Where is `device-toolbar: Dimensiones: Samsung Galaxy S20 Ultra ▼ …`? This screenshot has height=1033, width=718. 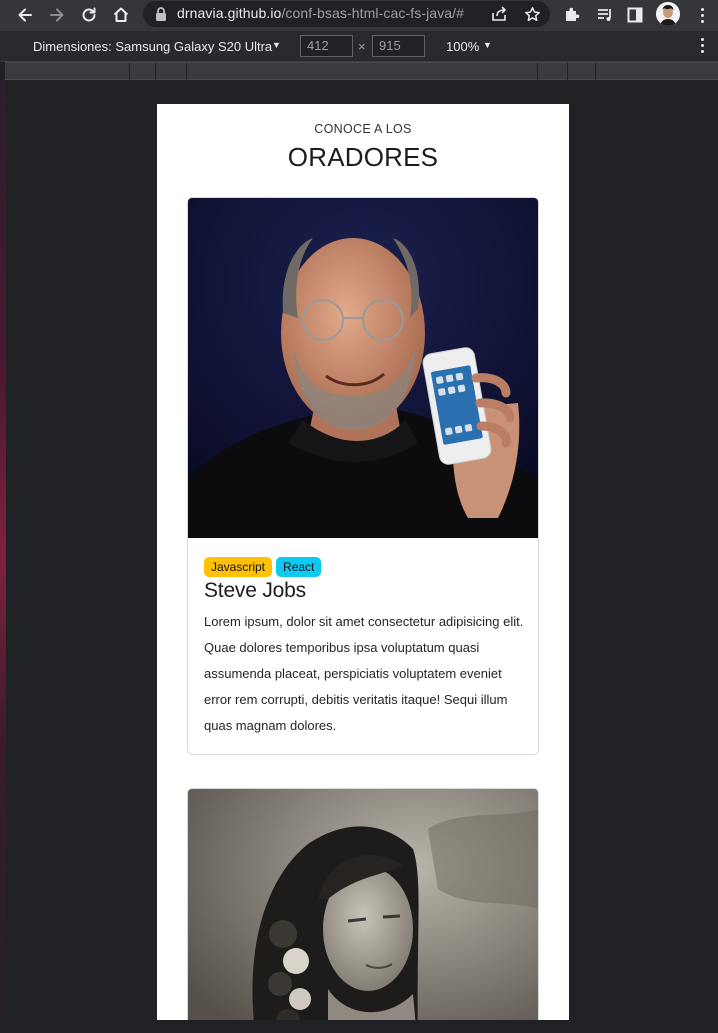
device-toolbar: Dimensiones: Samsung Galaxy S20 Ultra ▼ … is located at coordinates (359, 46).